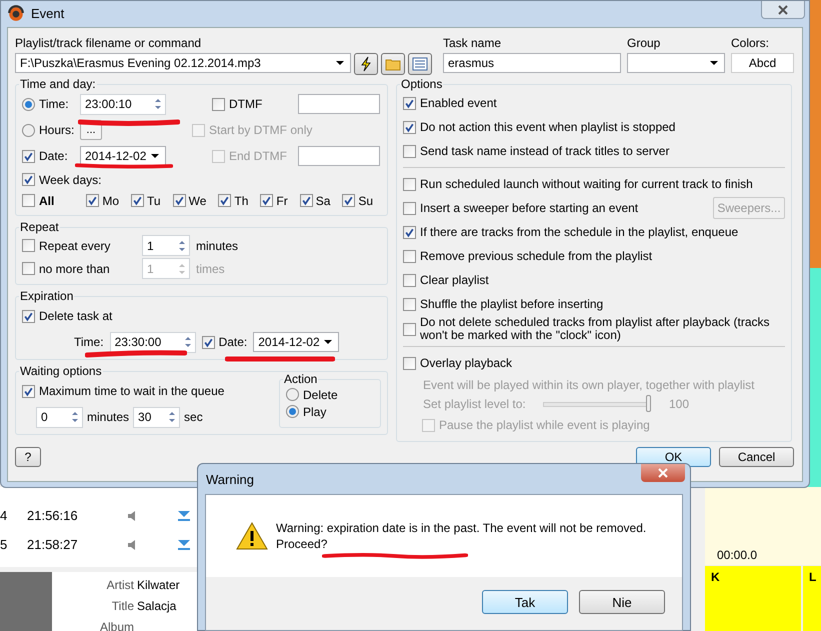 The width and height of the screenshot is (821, 631). What do you see at coordinates (753, 598) in the screenshot?
I see `cart-pad: K` at bounding box center [753, 598].